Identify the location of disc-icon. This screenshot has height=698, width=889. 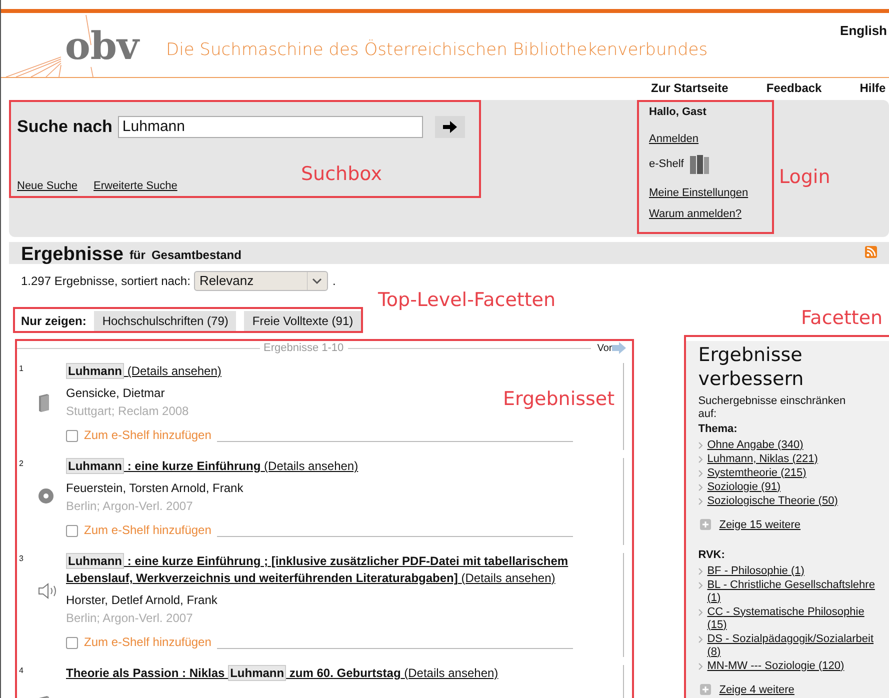
(46, 496).